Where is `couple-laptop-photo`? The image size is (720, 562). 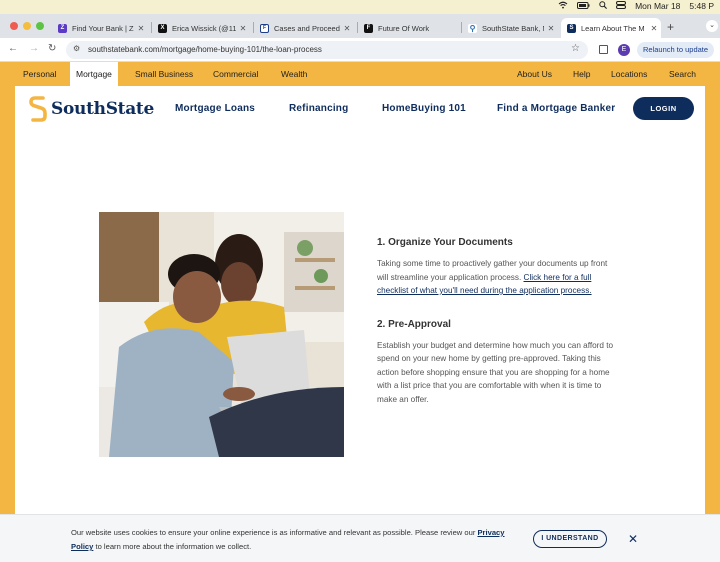 couple-laptop-photo is located at coordinates (221, 334).